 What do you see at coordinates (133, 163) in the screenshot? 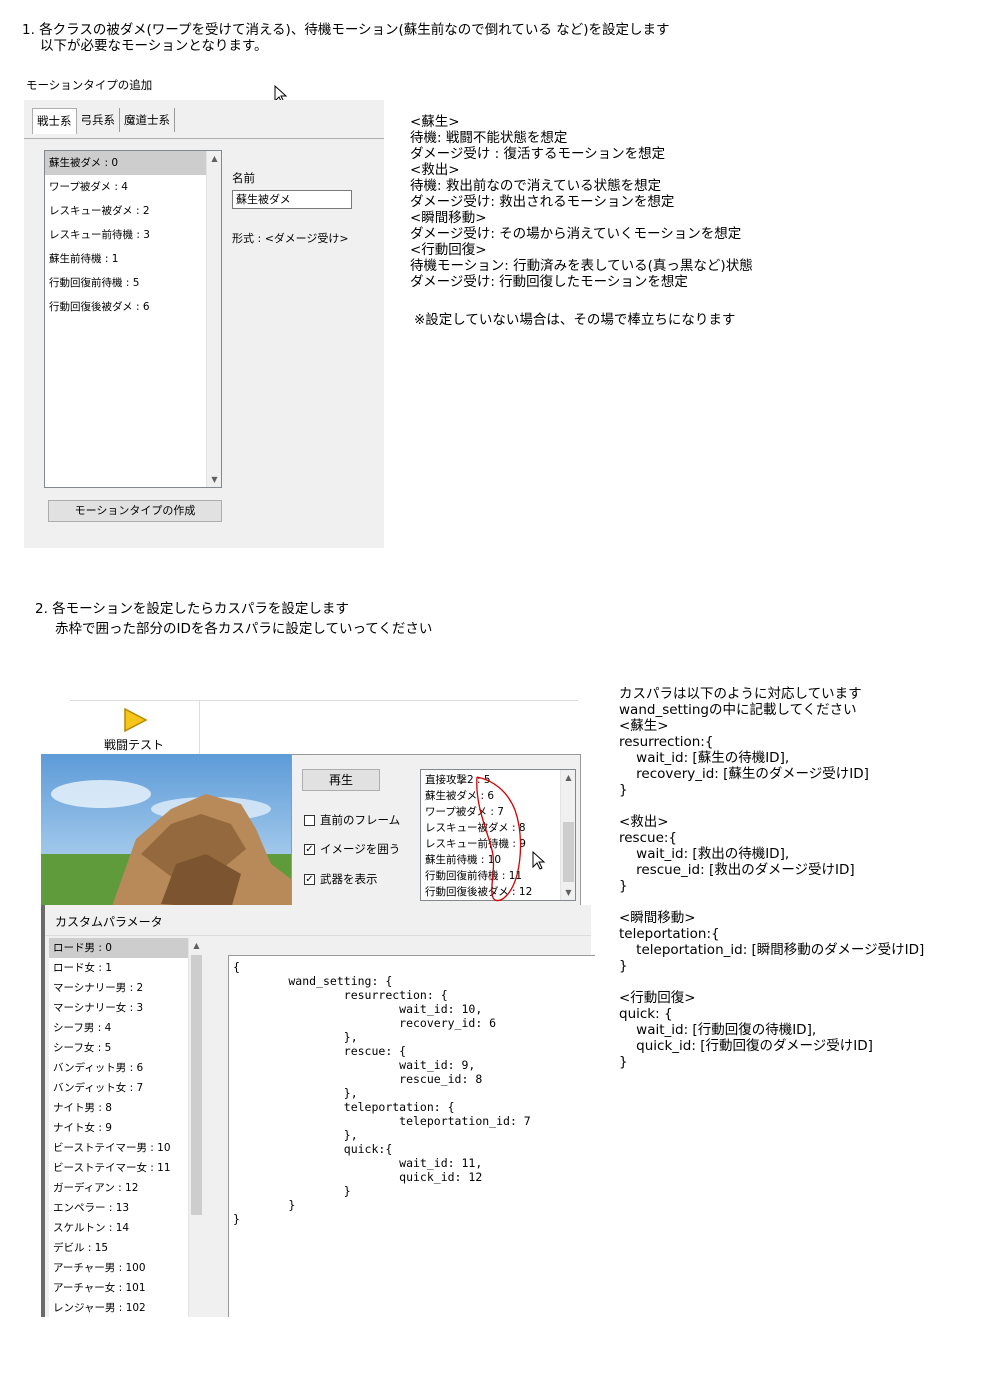
I see `list-item: 蘇生被ダメ : 0` at bounding box center [133, 163].